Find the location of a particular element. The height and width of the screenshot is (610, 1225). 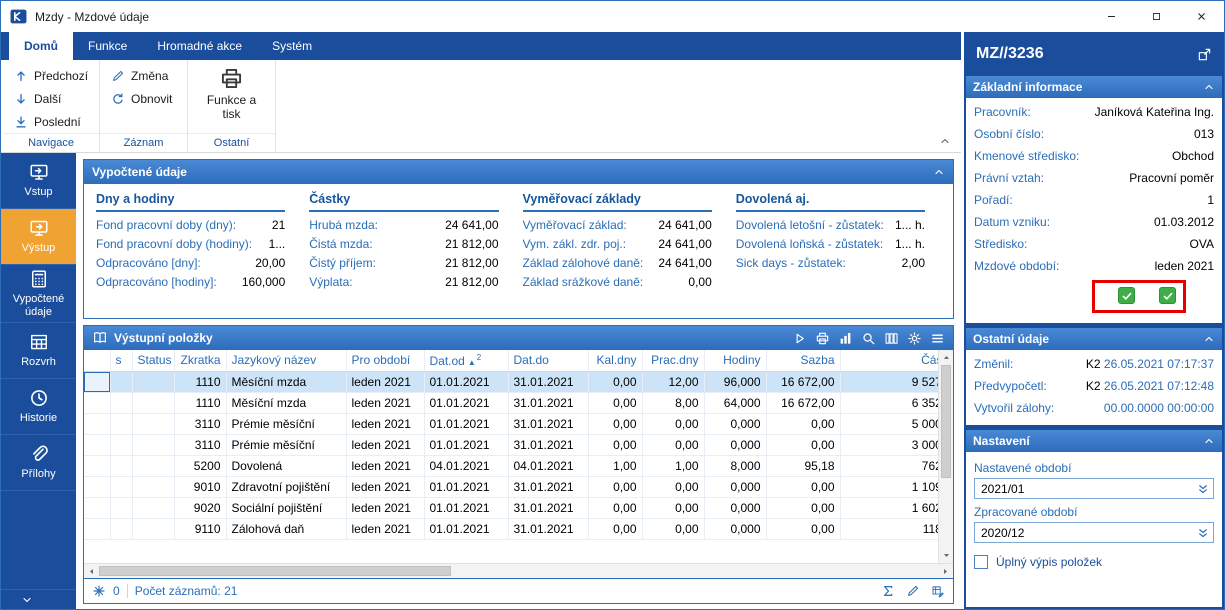

cell: 5 000,00 is located at coordinates (889, 424).